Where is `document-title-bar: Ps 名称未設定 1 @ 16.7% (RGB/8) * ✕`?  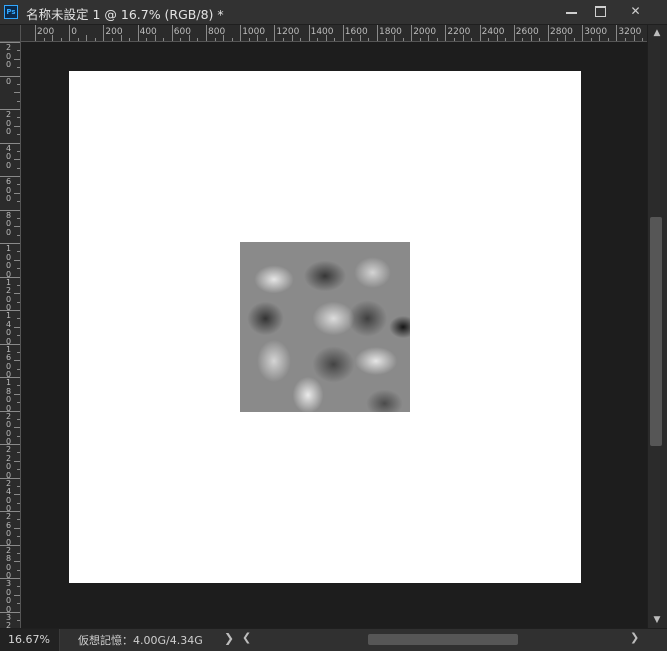 document-title-bar: Ps 名称未設定 1 @ 16.7% (RGB/8) * ✕ is located at coordinates (333, 12).